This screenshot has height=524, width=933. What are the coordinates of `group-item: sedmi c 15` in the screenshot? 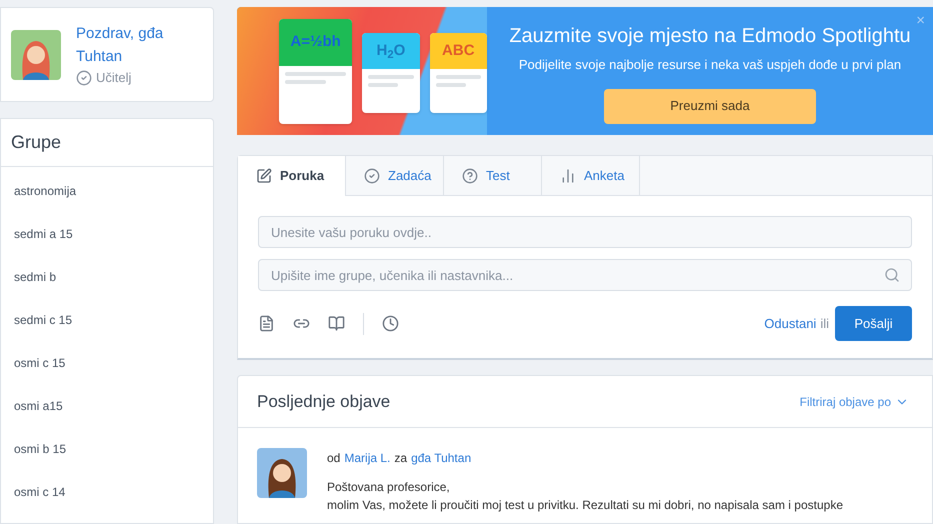 It's located at (107, 319).